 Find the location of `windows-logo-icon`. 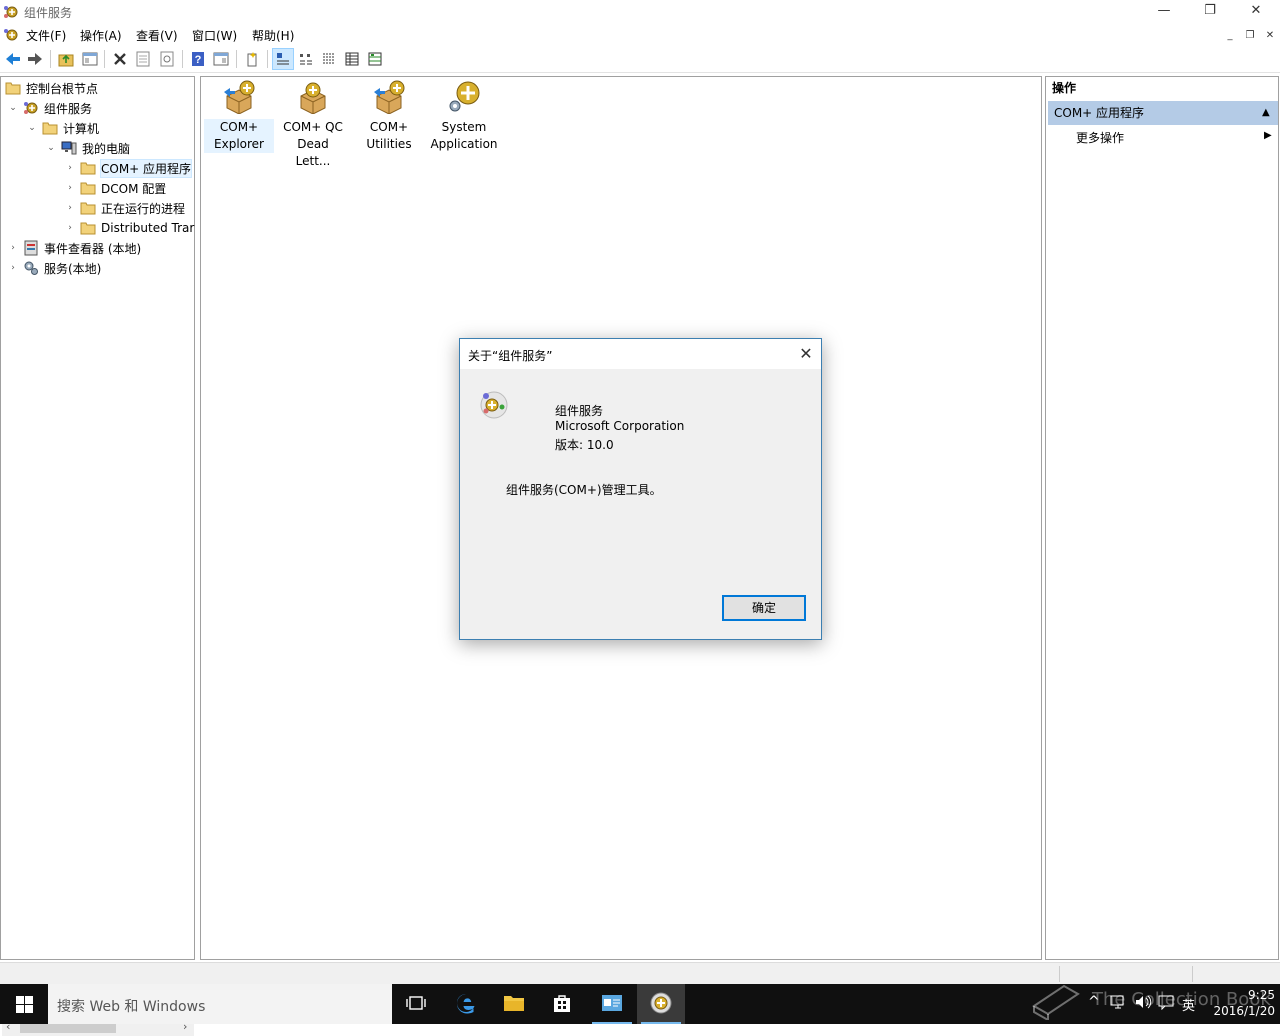

windows-logo-icon is located at coordinates (24, 1006).